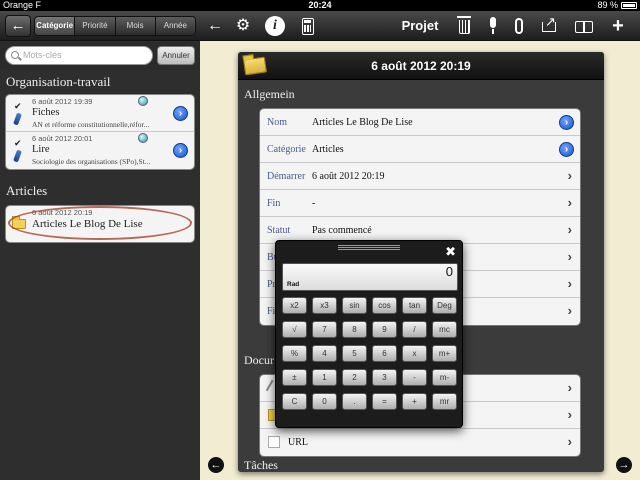 Image resolution: width=640 pixels, height=480 pixels. Describe the element at coordinates (294, 329) in the screenshot. I see `key-sqrt: √` at that location.